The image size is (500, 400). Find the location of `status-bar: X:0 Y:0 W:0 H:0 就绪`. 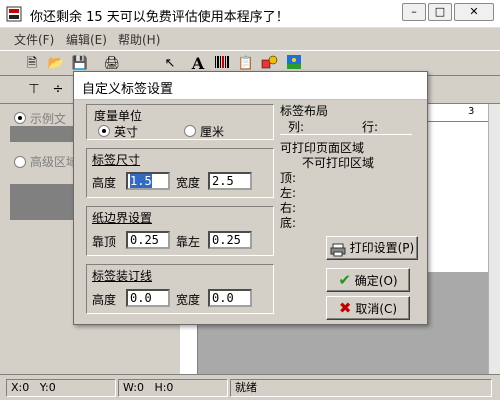

status-bar: X:0 Y:0 W:0 H:0 就绪 is located at coordinates (250, 387).